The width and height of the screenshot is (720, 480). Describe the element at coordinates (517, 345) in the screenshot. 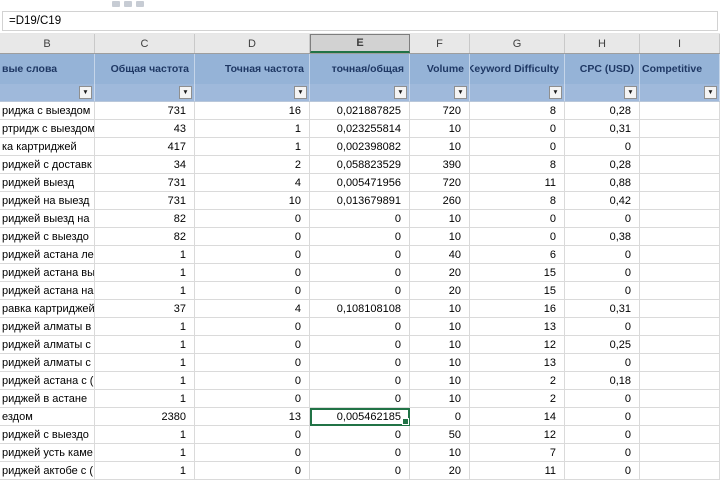

I see `cell: 12` at that location.